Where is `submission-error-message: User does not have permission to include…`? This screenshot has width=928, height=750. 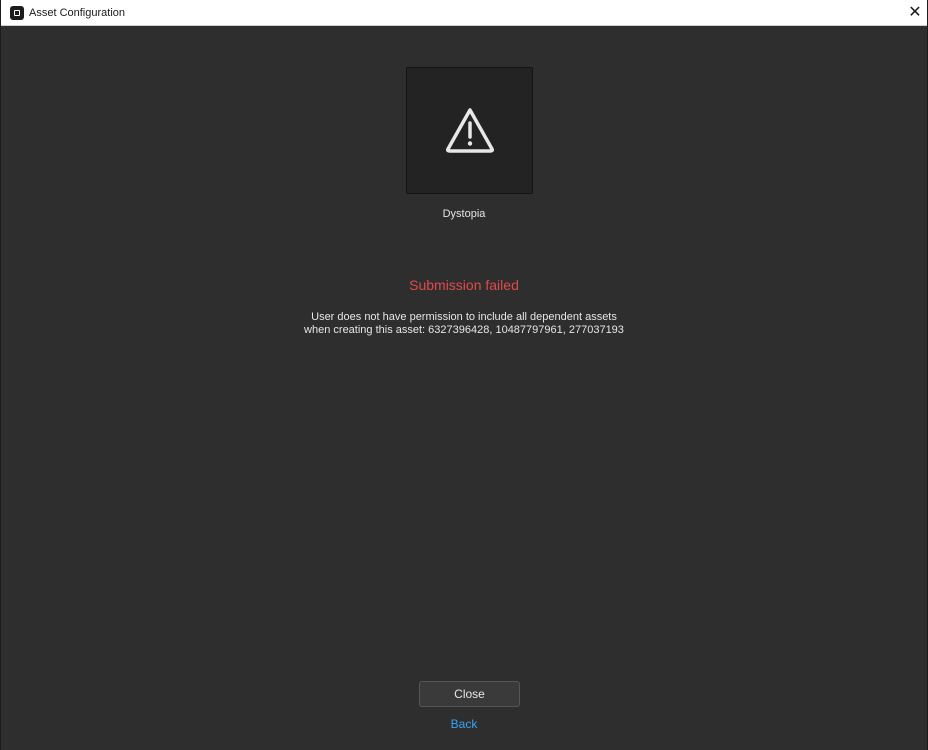
submission-error-message: User does not have permission to include… is located at coordinates (464, 324).